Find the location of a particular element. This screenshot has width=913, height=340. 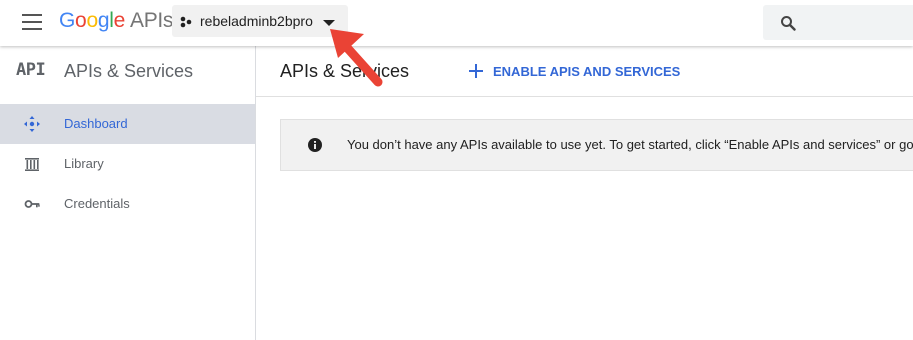

sidebar-header: API APIs & Services is located at coordinates (127, 71).